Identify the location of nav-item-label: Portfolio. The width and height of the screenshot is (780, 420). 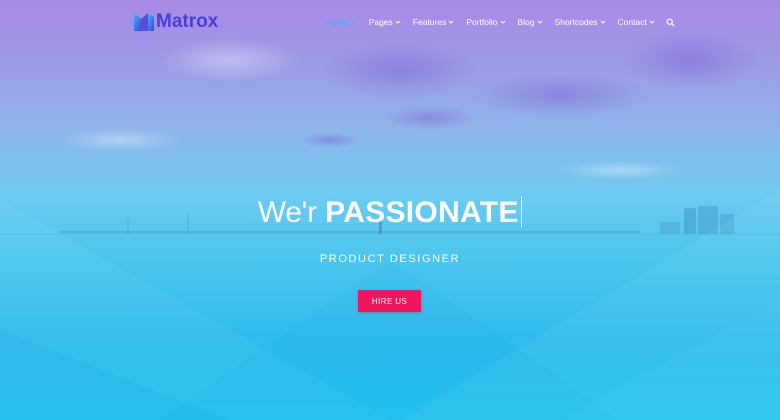
(482, 22).